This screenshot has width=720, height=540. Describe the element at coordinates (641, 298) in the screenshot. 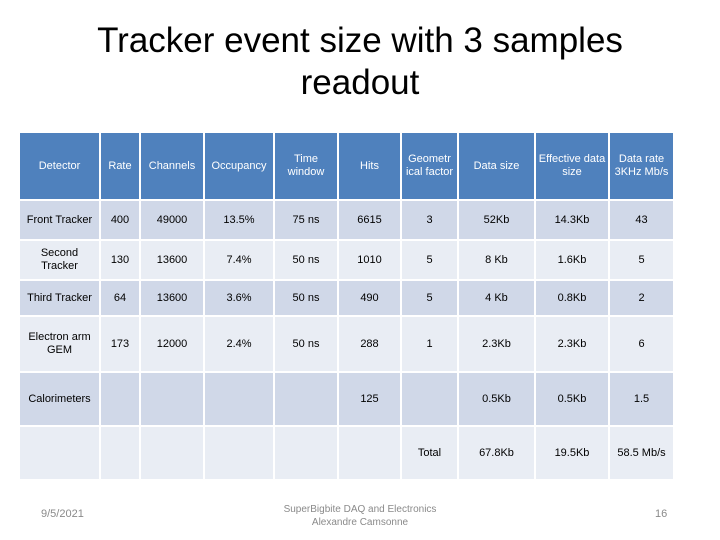

I see `cell-data-rate: 2` at that location.